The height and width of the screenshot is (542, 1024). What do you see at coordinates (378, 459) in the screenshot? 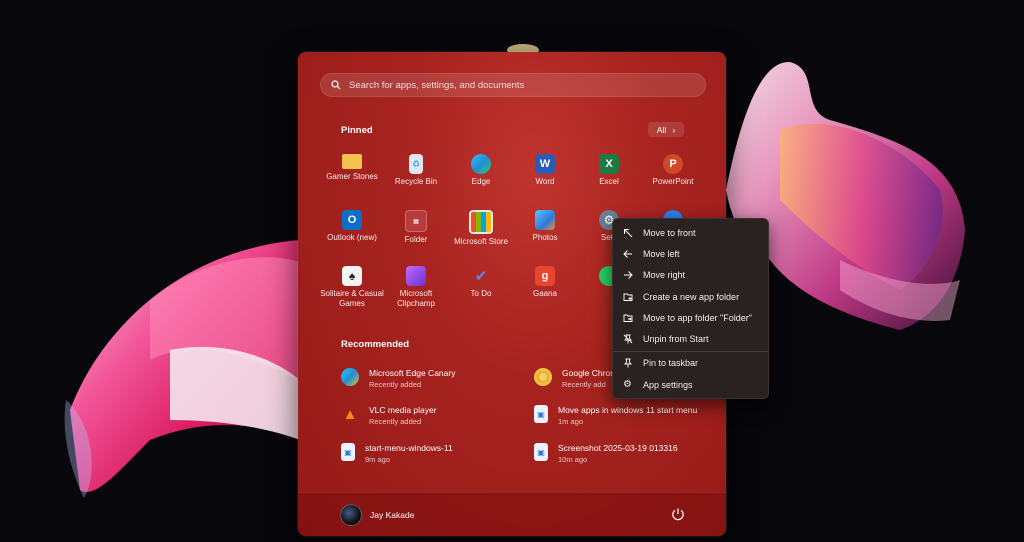
I see `recommended-item-subtitle: 9m ago` at bounding box center [378, 459].